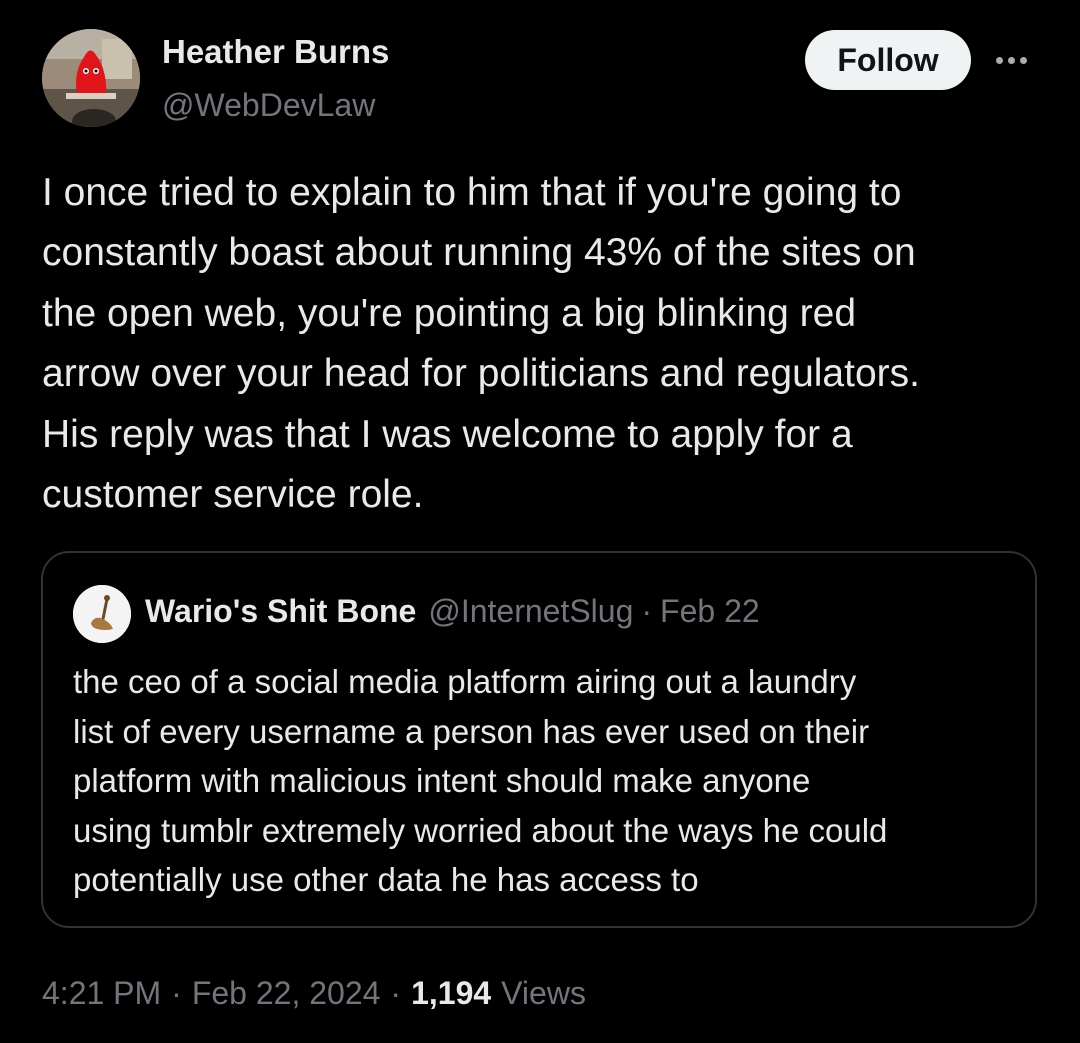 Image resolution: width=1080 pixels, height=1043 pixels. Describe the element at coordinates (530, 611) in the screenshot. I see `quote-author-handle: @InternetSlug` at that location.